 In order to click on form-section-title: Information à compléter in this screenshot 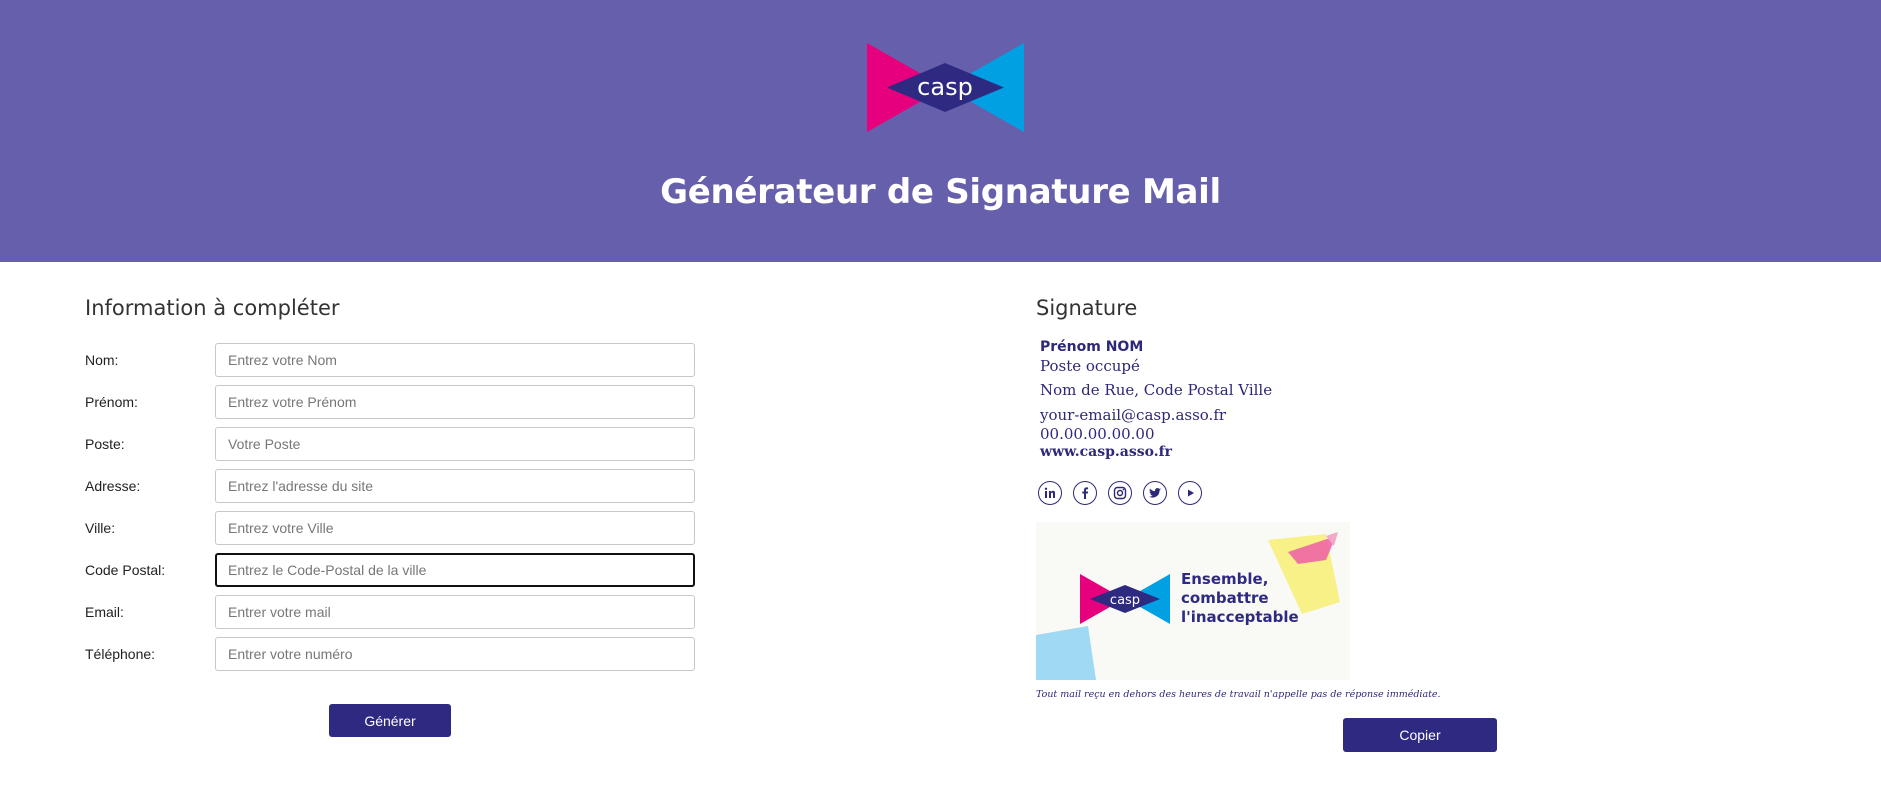, I will do `click(212, 308)`.